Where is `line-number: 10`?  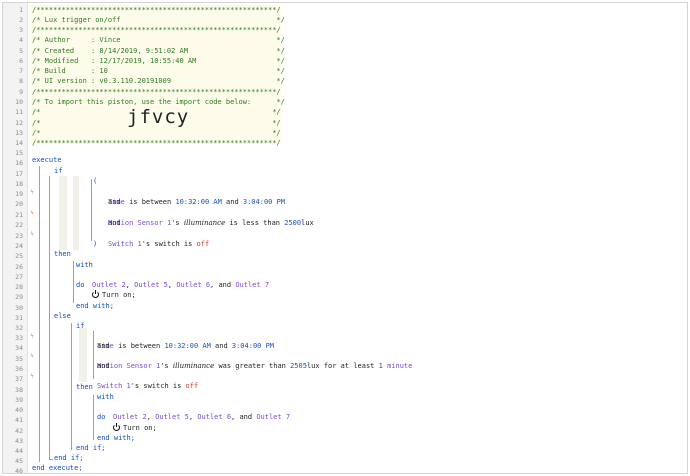 line-number: 10 is located at coordinates (19, 102).